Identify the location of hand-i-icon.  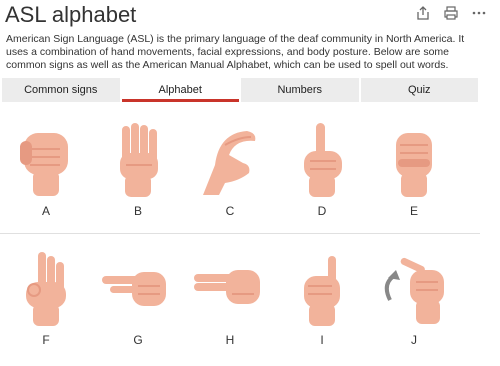
(322, 291).